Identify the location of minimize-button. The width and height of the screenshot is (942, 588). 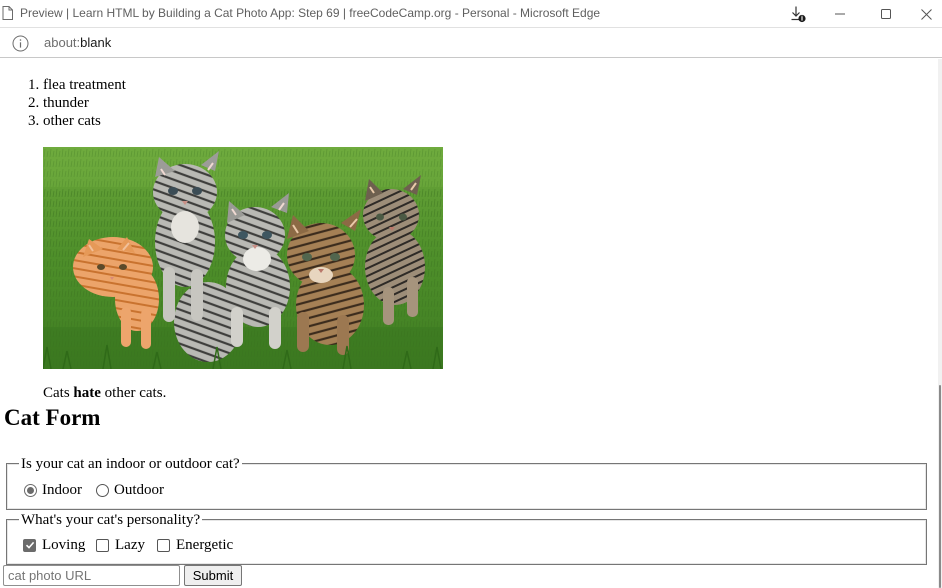
(840, 14).